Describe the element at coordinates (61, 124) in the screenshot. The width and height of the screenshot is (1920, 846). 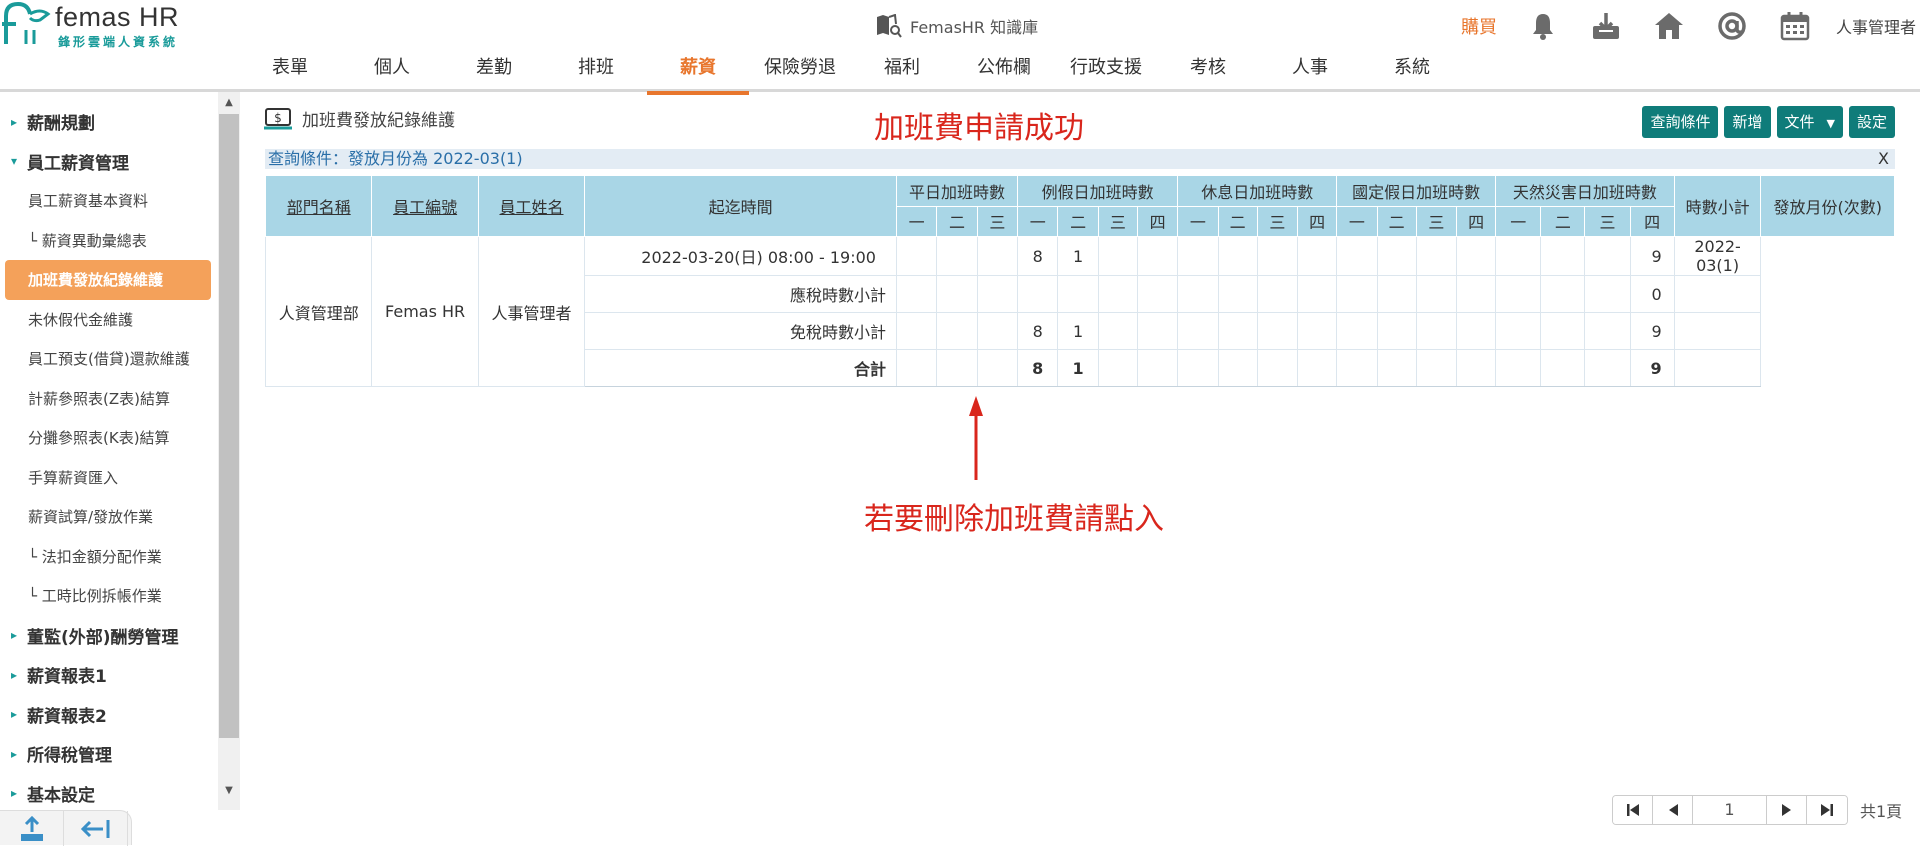
I see `sidebar-item-label: 薪酬規劃` at that location.